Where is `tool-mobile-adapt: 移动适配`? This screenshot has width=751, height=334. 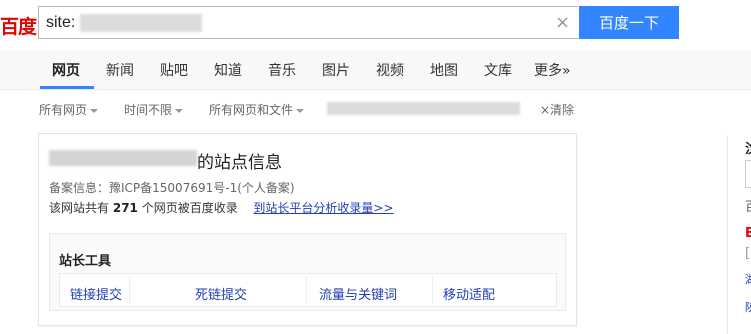
tool-mobile-adapt: 移动适配 is located at coordinates (469, 293).